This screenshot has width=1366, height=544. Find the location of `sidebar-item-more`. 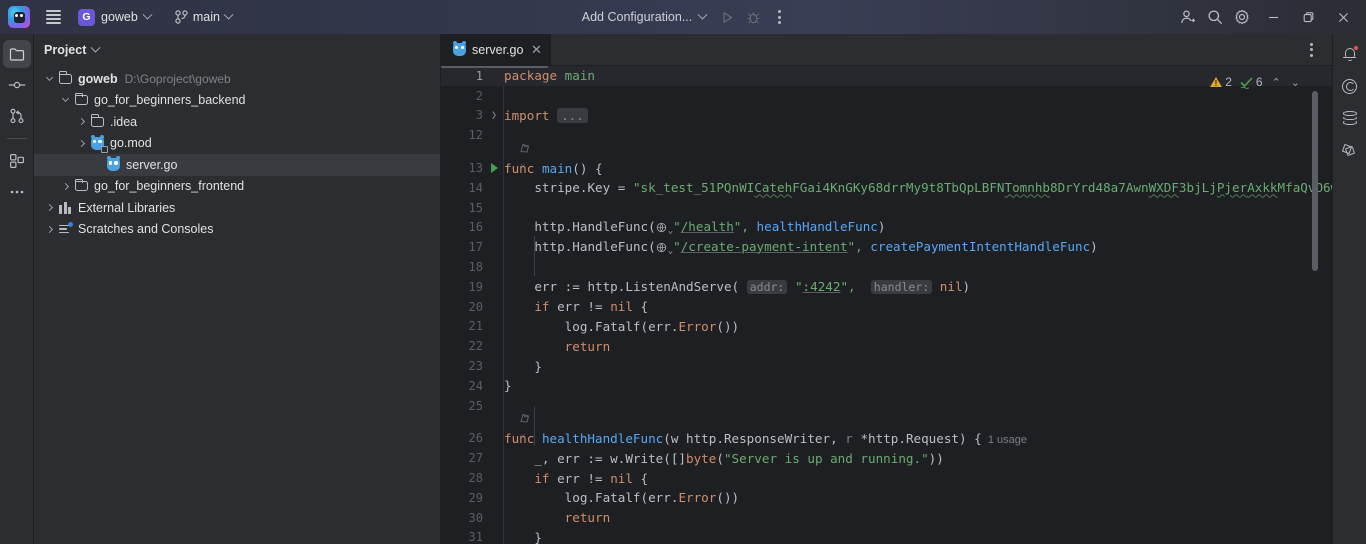

sidebar-item-more is located at coordinates (17, 192).